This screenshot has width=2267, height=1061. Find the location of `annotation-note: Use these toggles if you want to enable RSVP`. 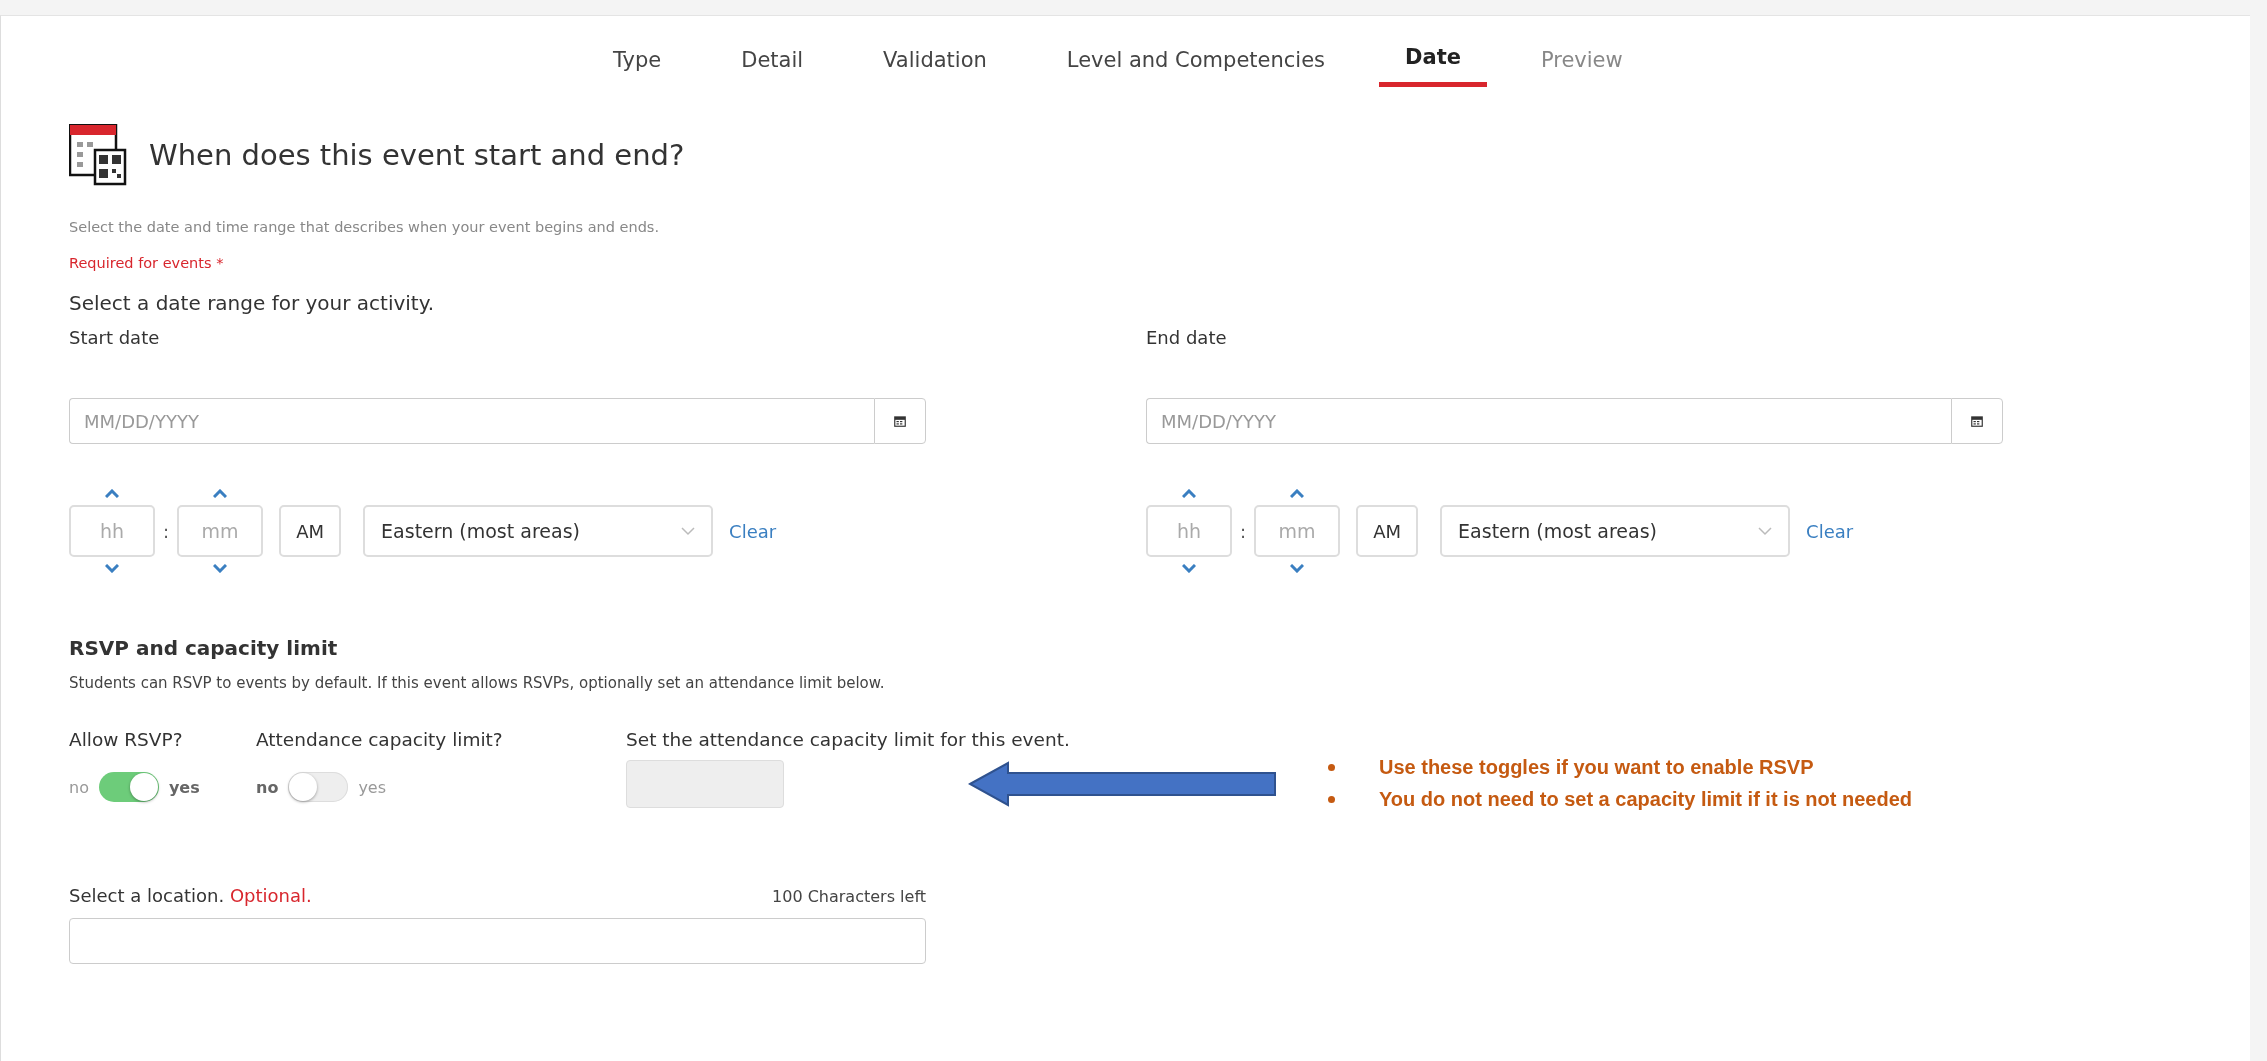

annotation-note: Use these toggles if you want to enable RSVP is located at coordinates (1596, 767).